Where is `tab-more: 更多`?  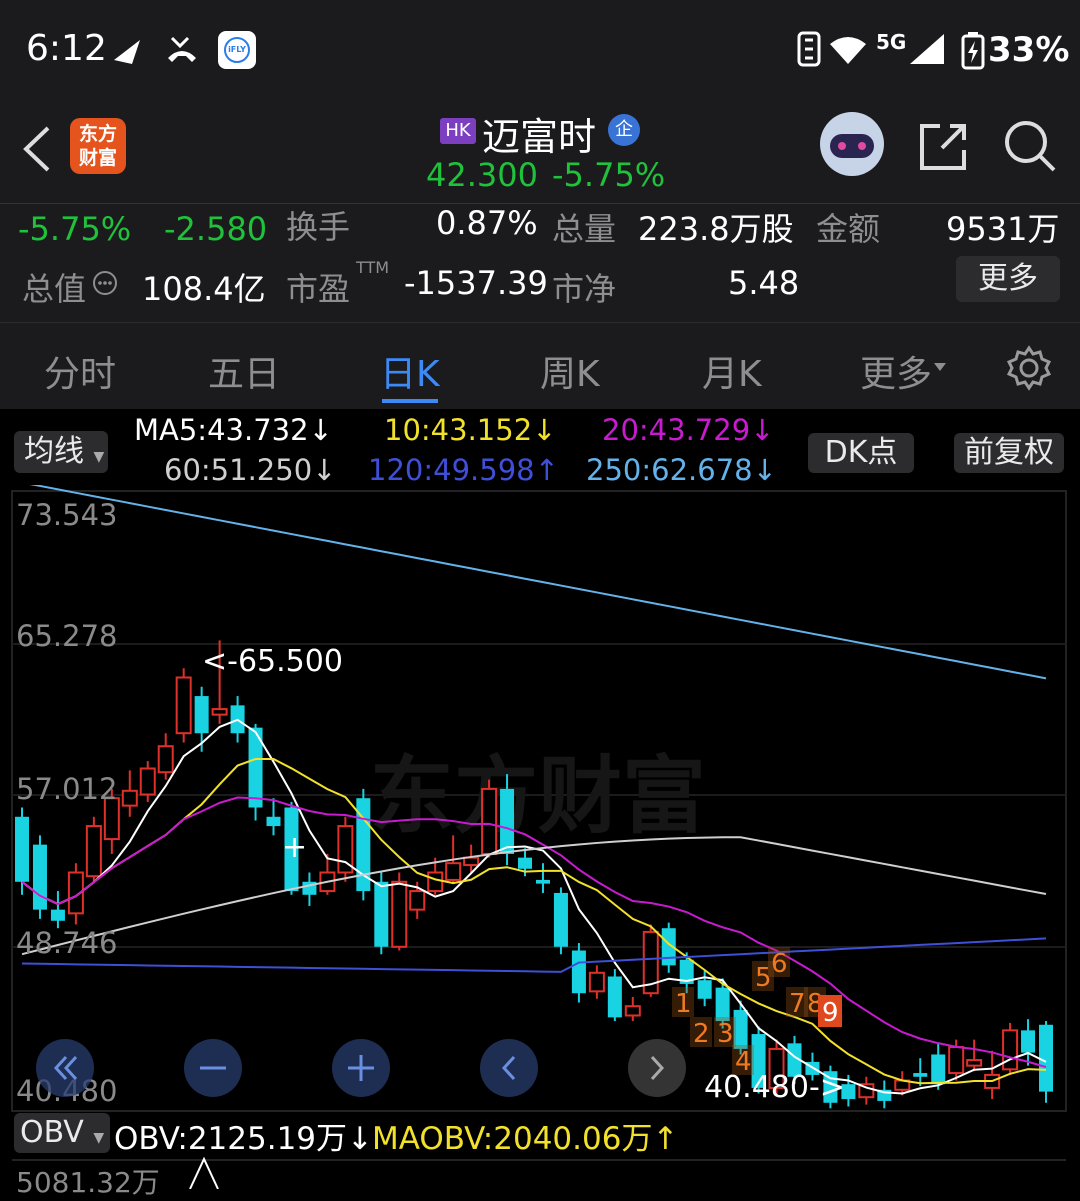
tab-more: 更多 is located at coordinates (896, 371).